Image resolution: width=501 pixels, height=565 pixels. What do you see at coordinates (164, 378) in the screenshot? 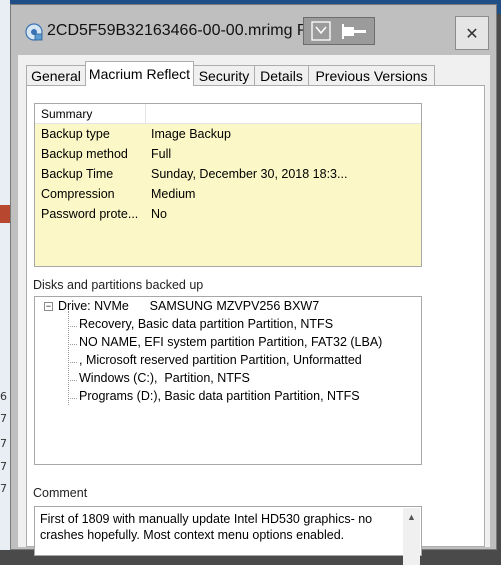
I see `tree-partition-node: Windows (C:), Partition, NTFS` at bounding box center [164, 378].